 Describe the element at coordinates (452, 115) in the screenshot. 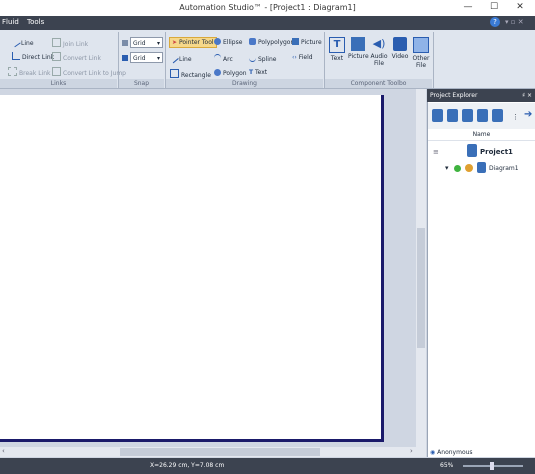

I see `open-project-icon` at that location.